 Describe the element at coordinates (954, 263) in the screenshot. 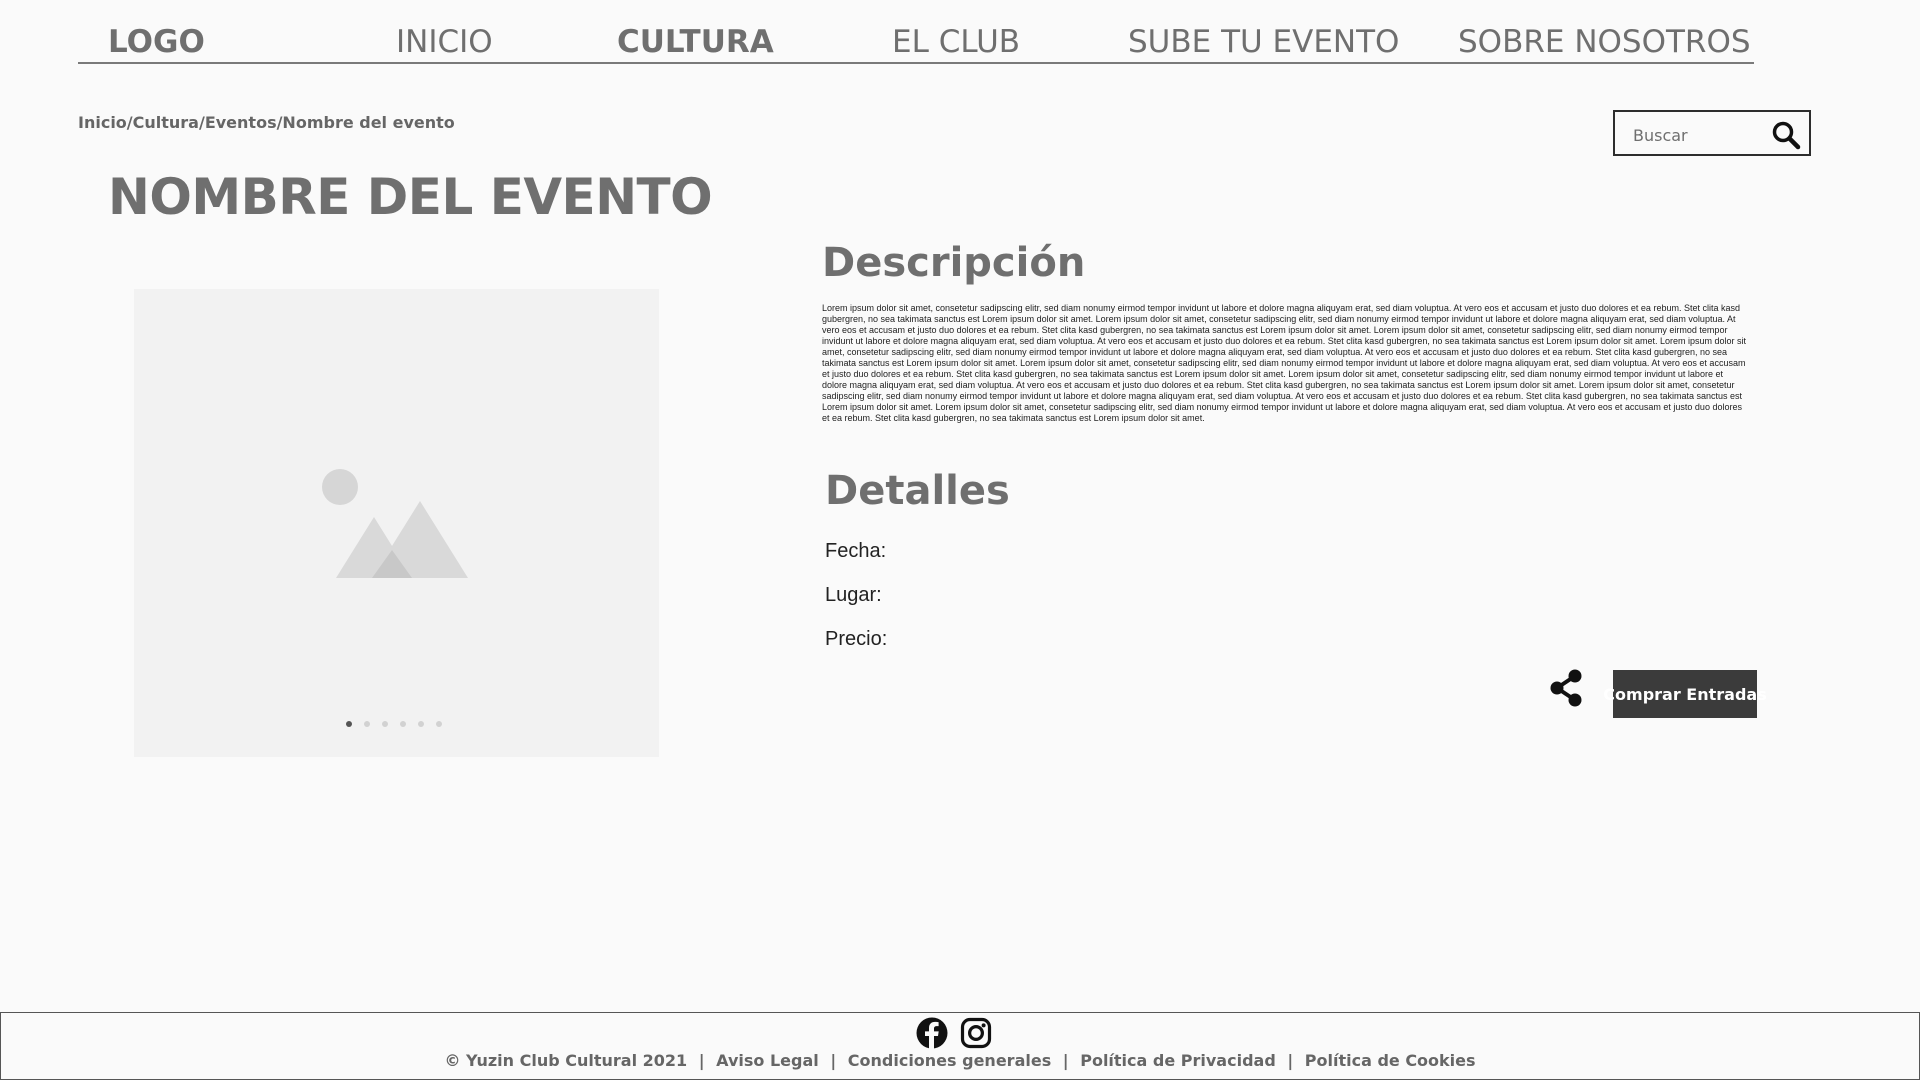

I see `description-heading: Descripción` at that location.